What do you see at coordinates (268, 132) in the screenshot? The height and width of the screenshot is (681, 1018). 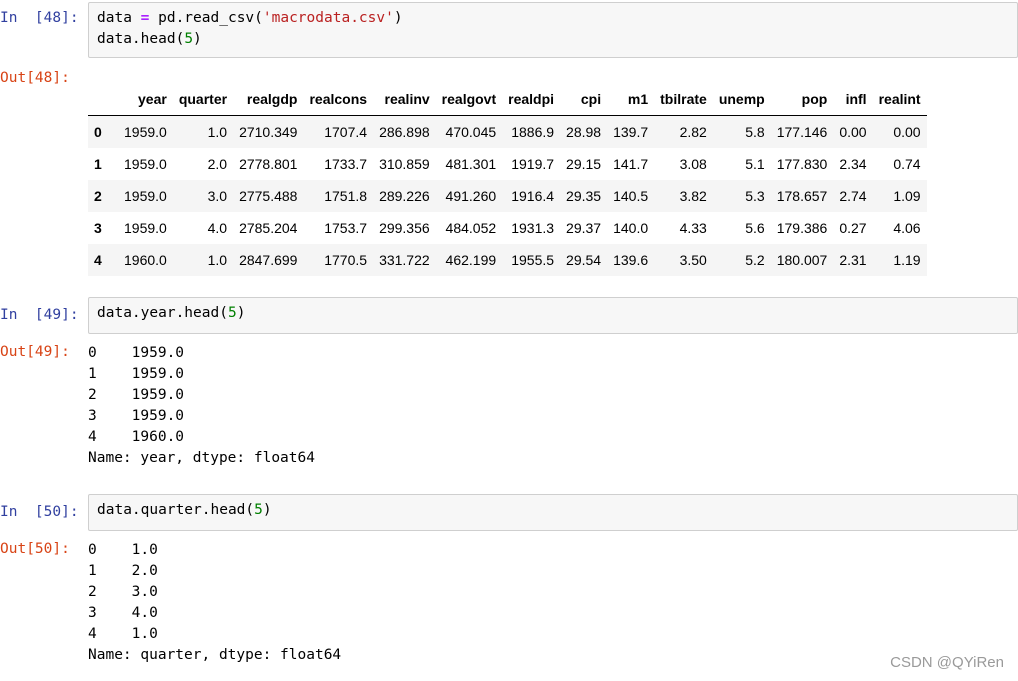 I see `table-cell: 2710.349` at bounding box center [268, 132].